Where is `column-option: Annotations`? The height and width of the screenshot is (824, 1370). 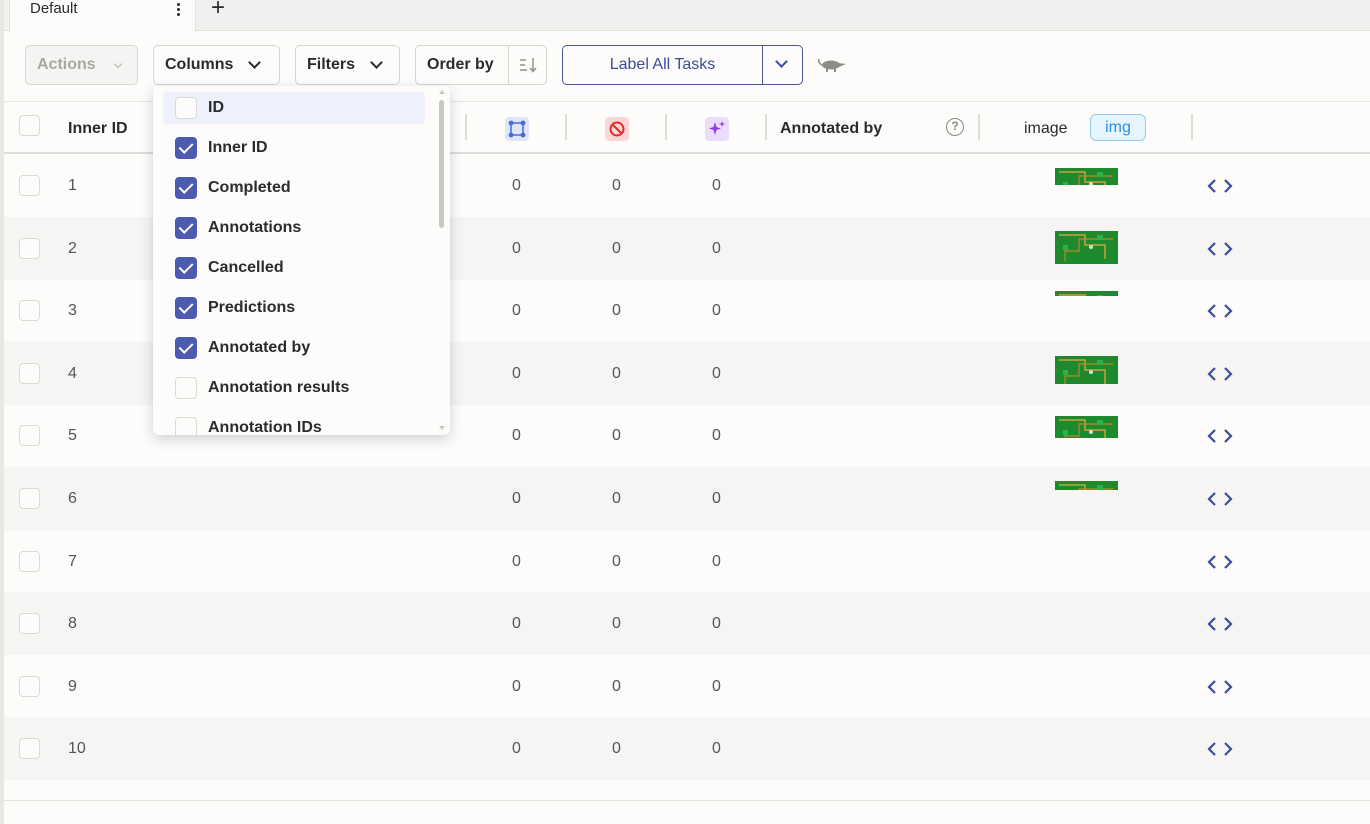
column-option: Annotations is located at coordinates (294, 228).